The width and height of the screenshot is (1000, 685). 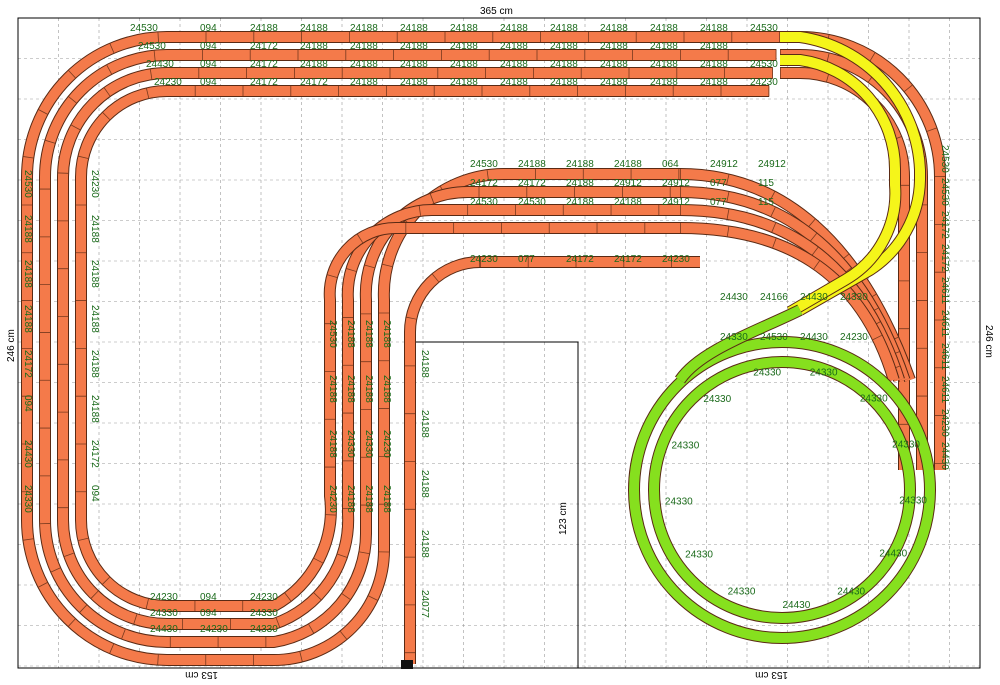 What do you see at coordinates (714, 82) in the screenshot?
I see `label-top-3-11: 24188` at bounding box center [714, 82].